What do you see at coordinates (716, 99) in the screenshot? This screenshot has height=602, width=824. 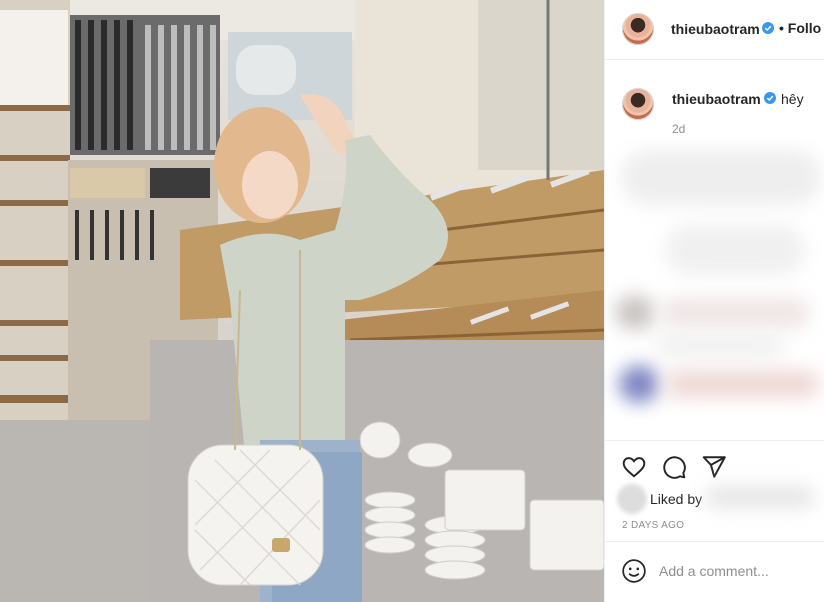 I see `caption-username: thieubaotram` at bounding box center [716, 99].